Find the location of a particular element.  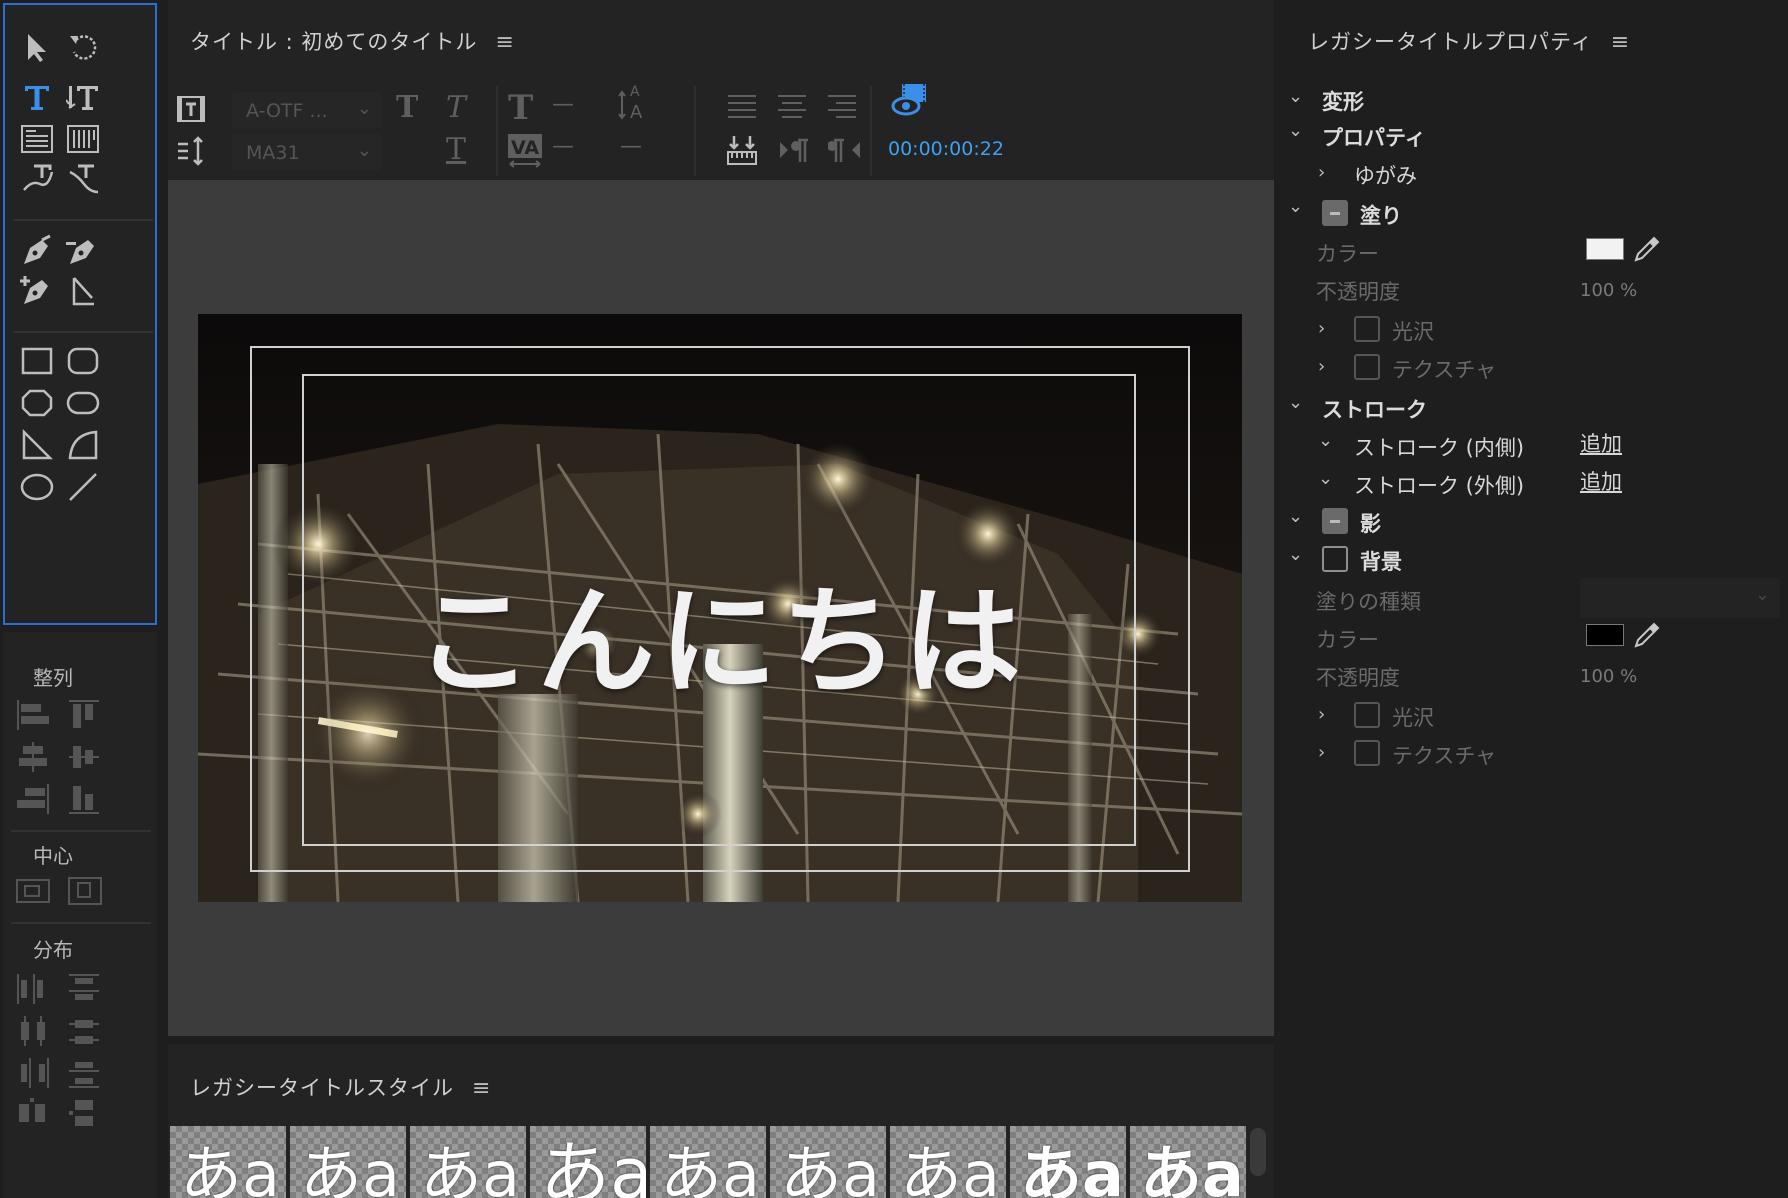

background-checkbox is located at coordinates (1335, 559).